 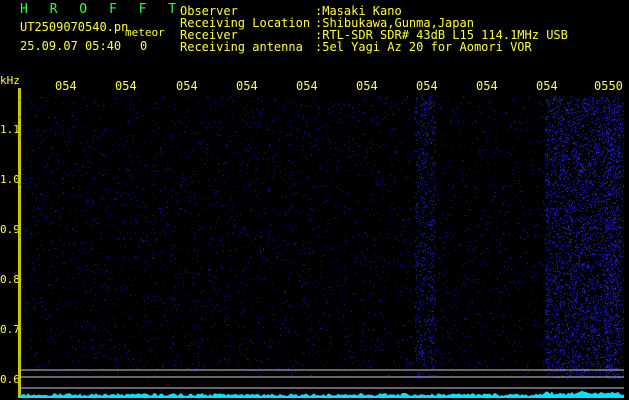 What do you see at coordinates (145, 32) in the screenshot?
I see `mode-label: meteor` at bounding box center [145, 32].